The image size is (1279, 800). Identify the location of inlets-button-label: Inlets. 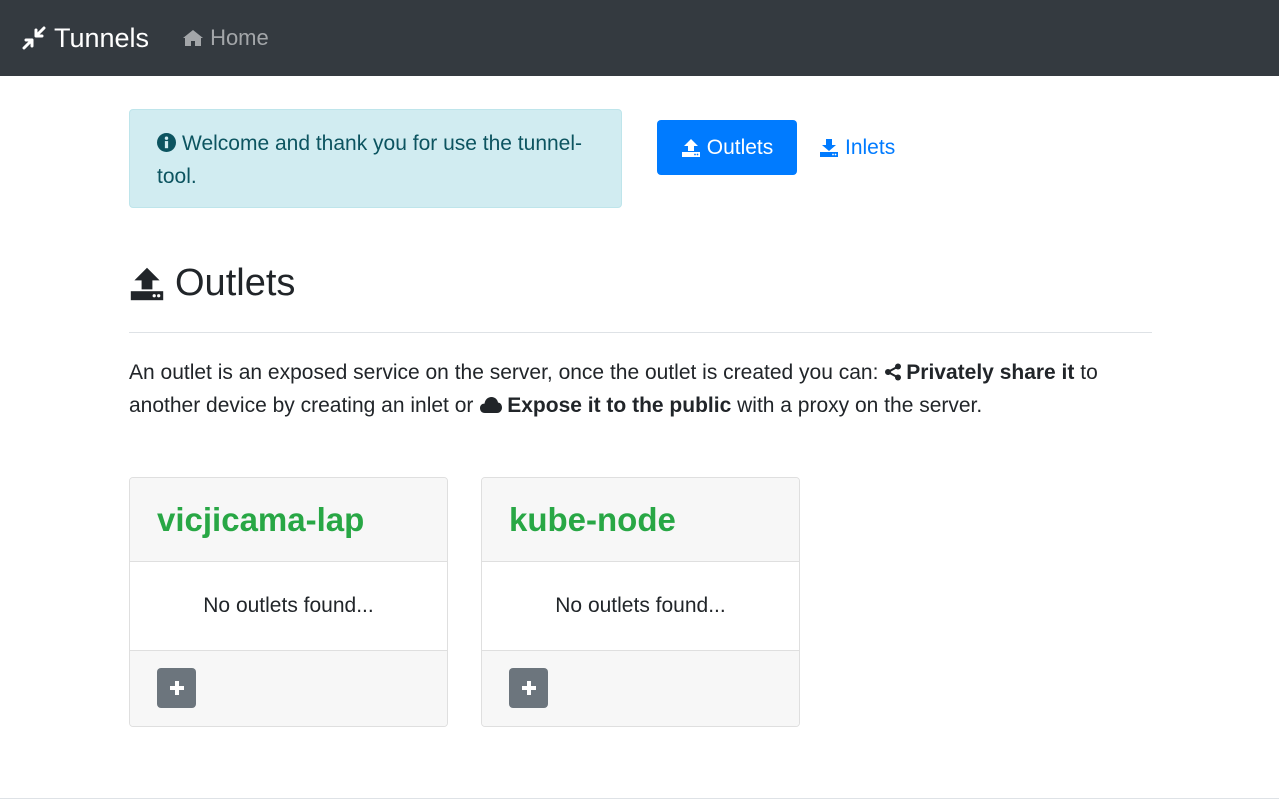
(870, 147).